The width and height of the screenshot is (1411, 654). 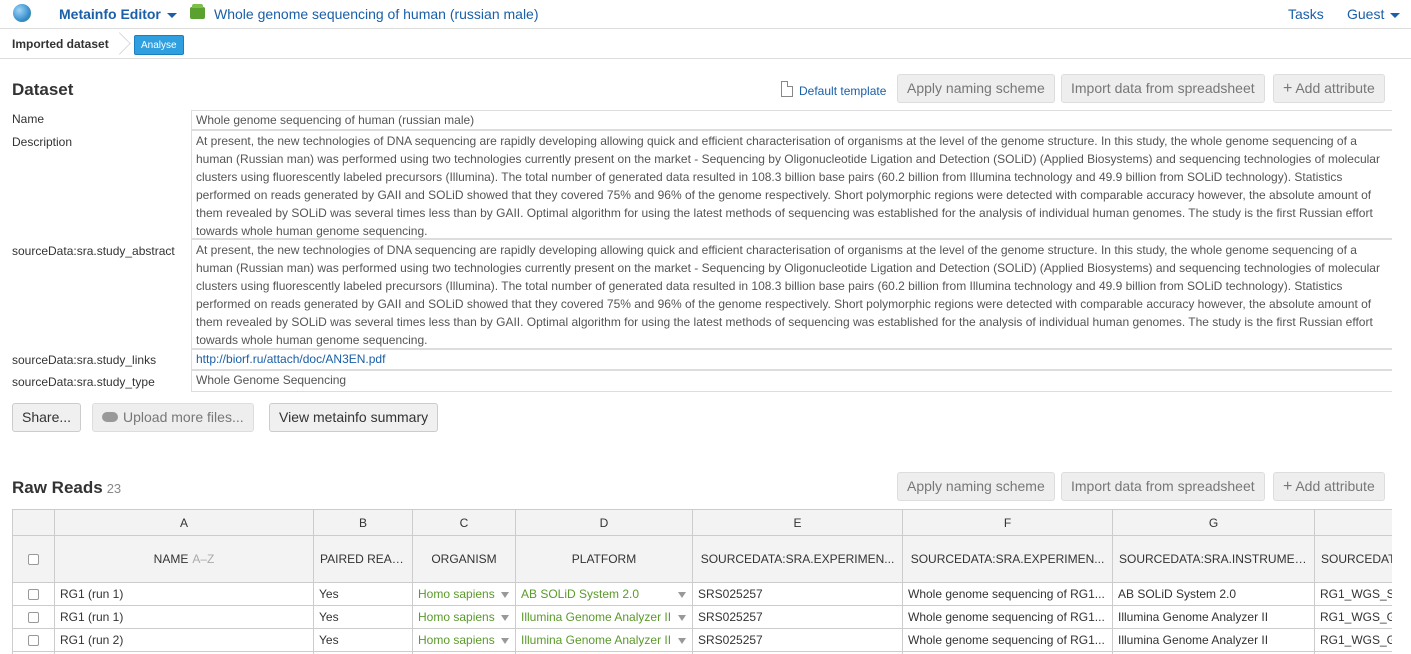 What do you see at coordinates (604, 559) in the screenshot?
I see `column-header-platform: PLATFORM` at bounding box center [604, 559].